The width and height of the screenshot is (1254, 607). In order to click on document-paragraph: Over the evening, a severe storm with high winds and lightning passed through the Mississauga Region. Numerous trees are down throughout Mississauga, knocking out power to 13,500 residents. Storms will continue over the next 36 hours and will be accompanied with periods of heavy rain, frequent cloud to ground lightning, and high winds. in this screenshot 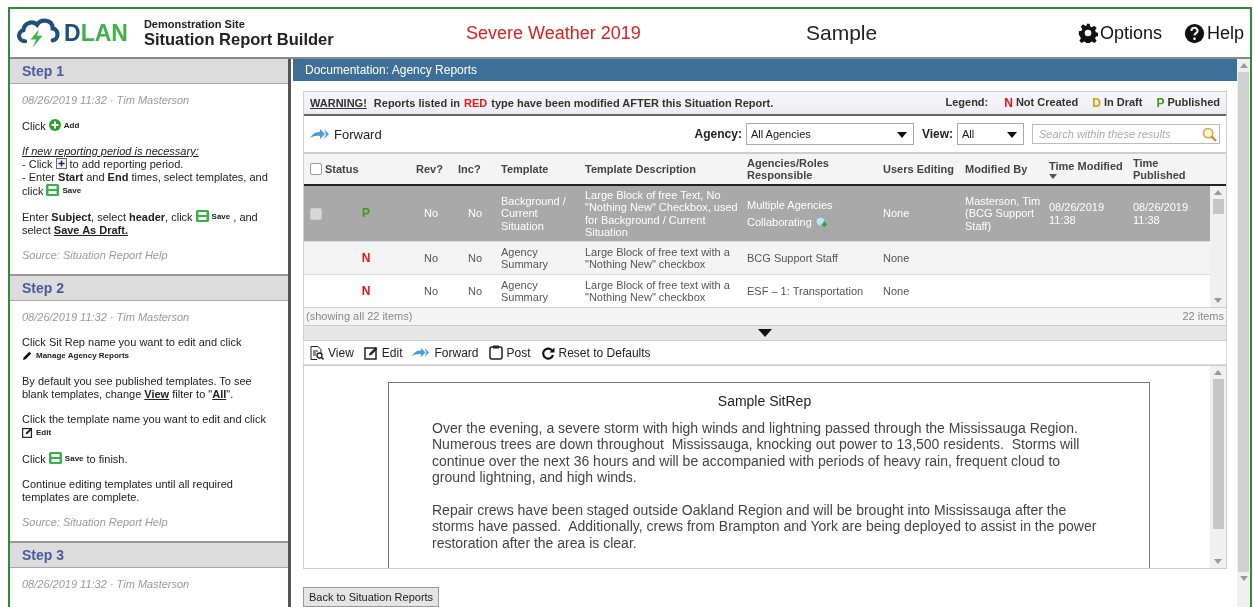, I will do `click(756, 452)`.